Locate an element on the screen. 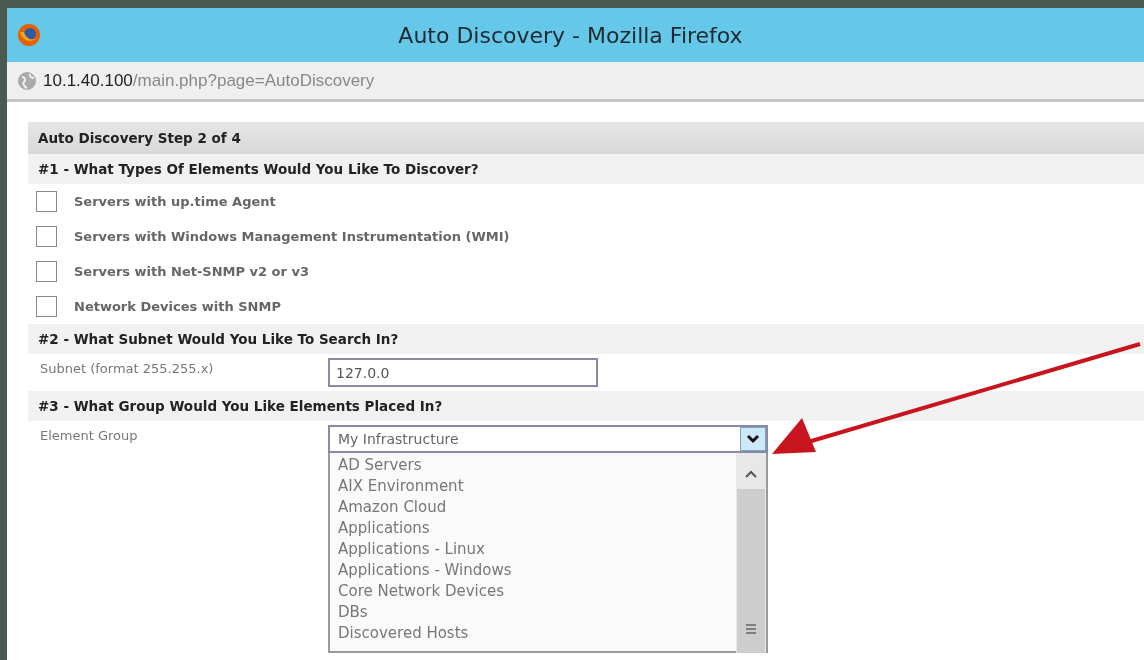  dropdown-option: DBs is located at coordinates (533, 612).